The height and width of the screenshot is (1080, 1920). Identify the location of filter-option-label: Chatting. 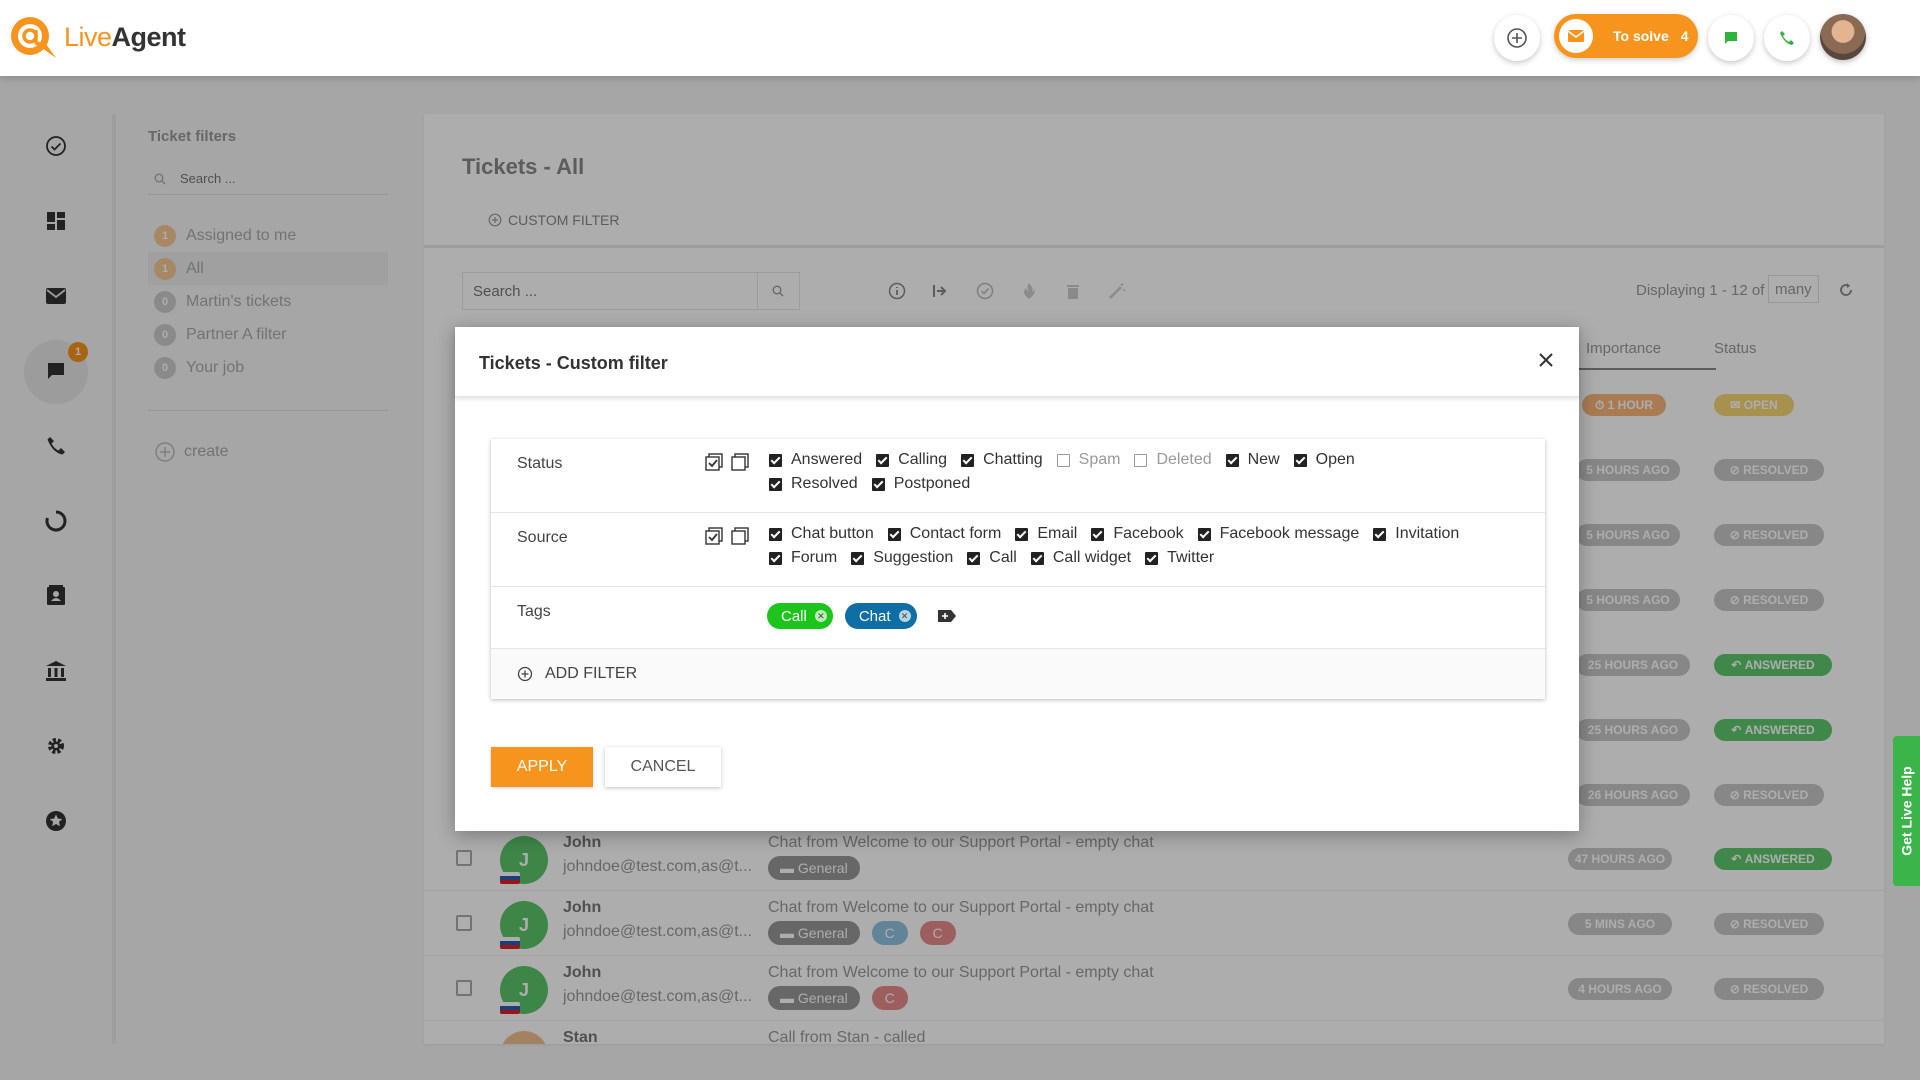
(1013, 459).